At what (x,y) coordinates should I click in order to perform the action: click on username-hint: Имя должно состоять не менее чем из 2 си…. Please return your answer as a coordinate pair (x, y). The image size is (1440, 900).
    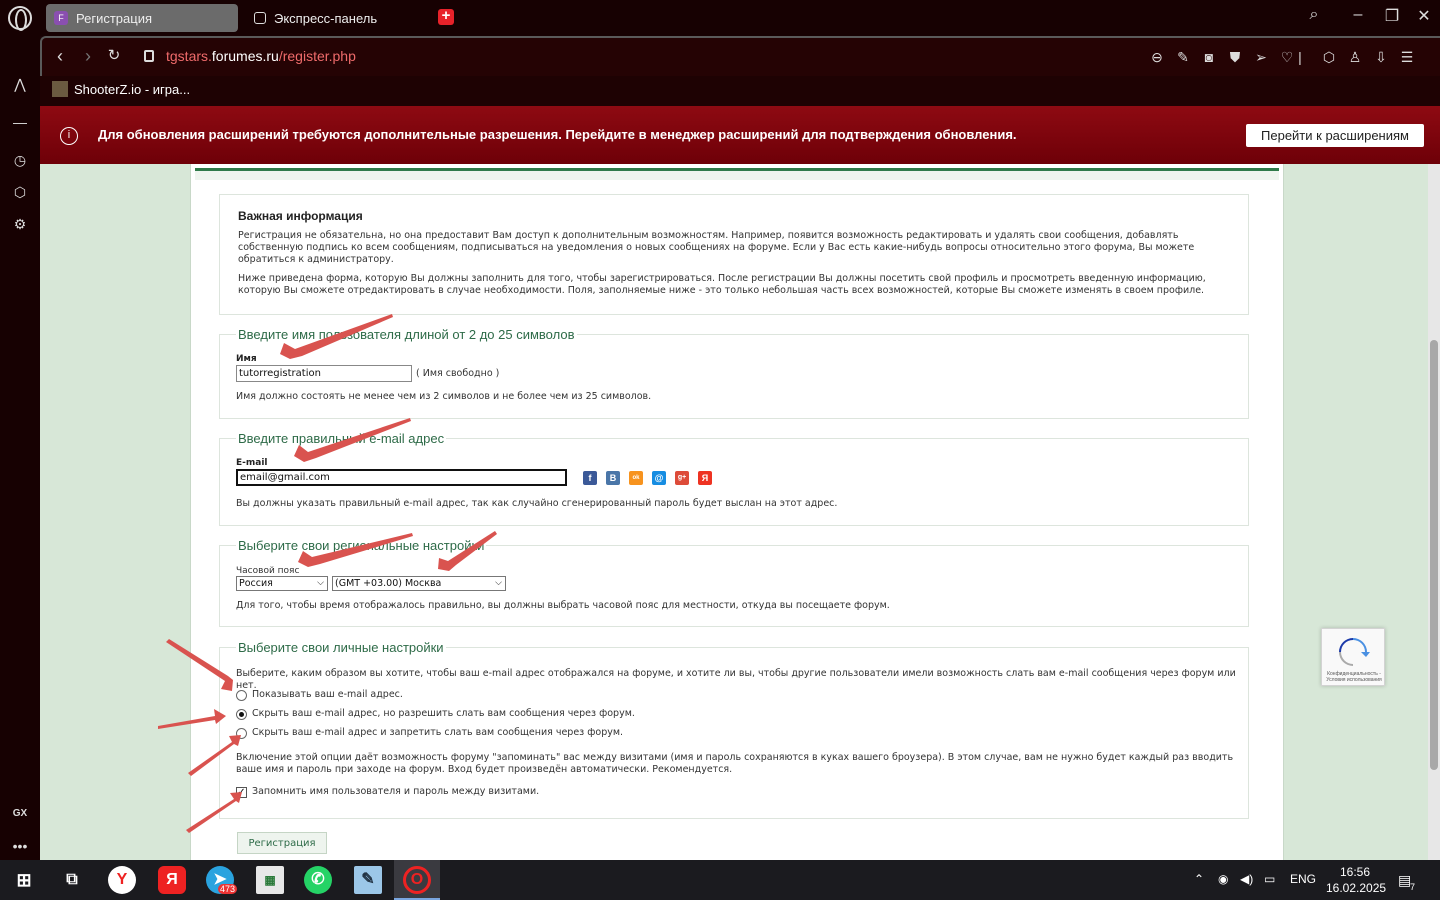
    Looking at the image, I should click on (444, 396).